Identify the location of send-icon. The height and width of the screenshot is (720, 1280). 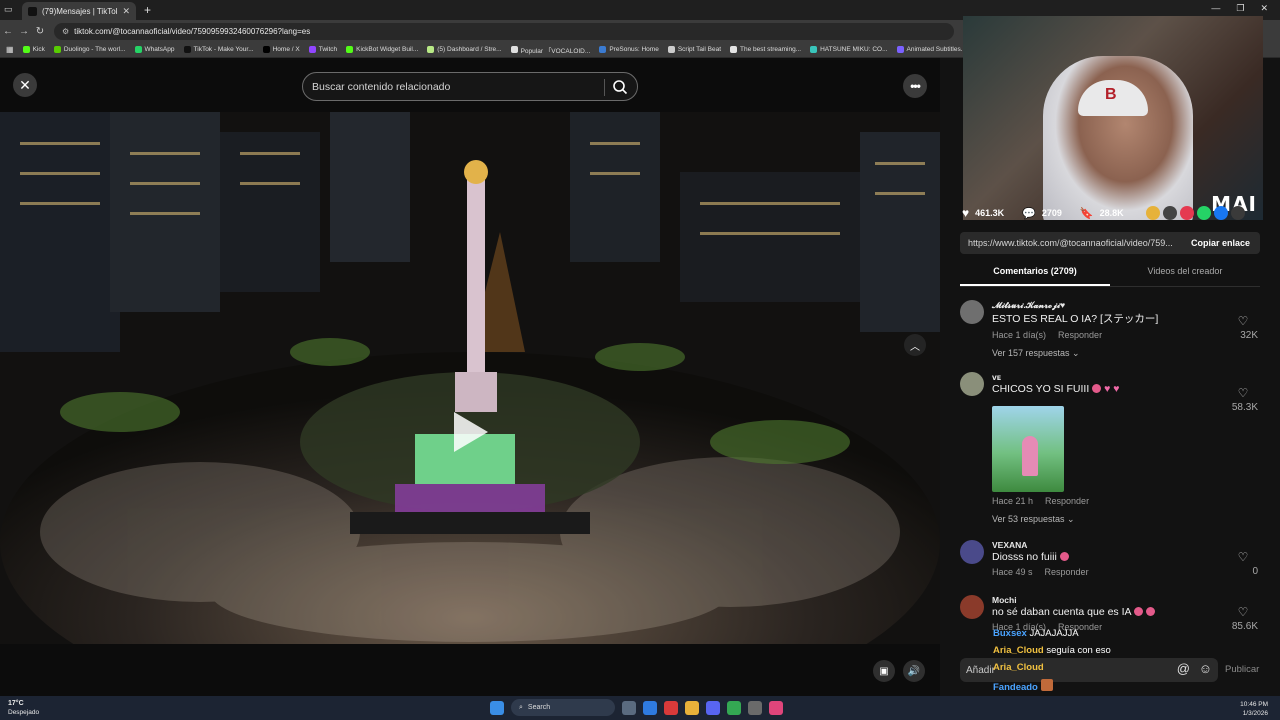
(1187, 213).